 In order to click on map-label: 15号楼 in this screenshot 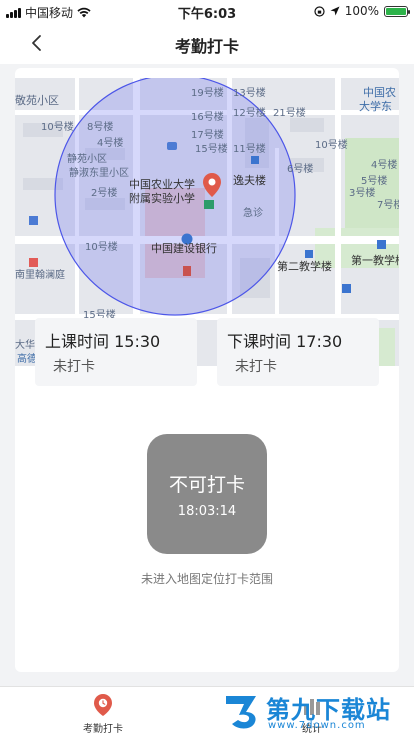, I will do `click(211, 149)`.